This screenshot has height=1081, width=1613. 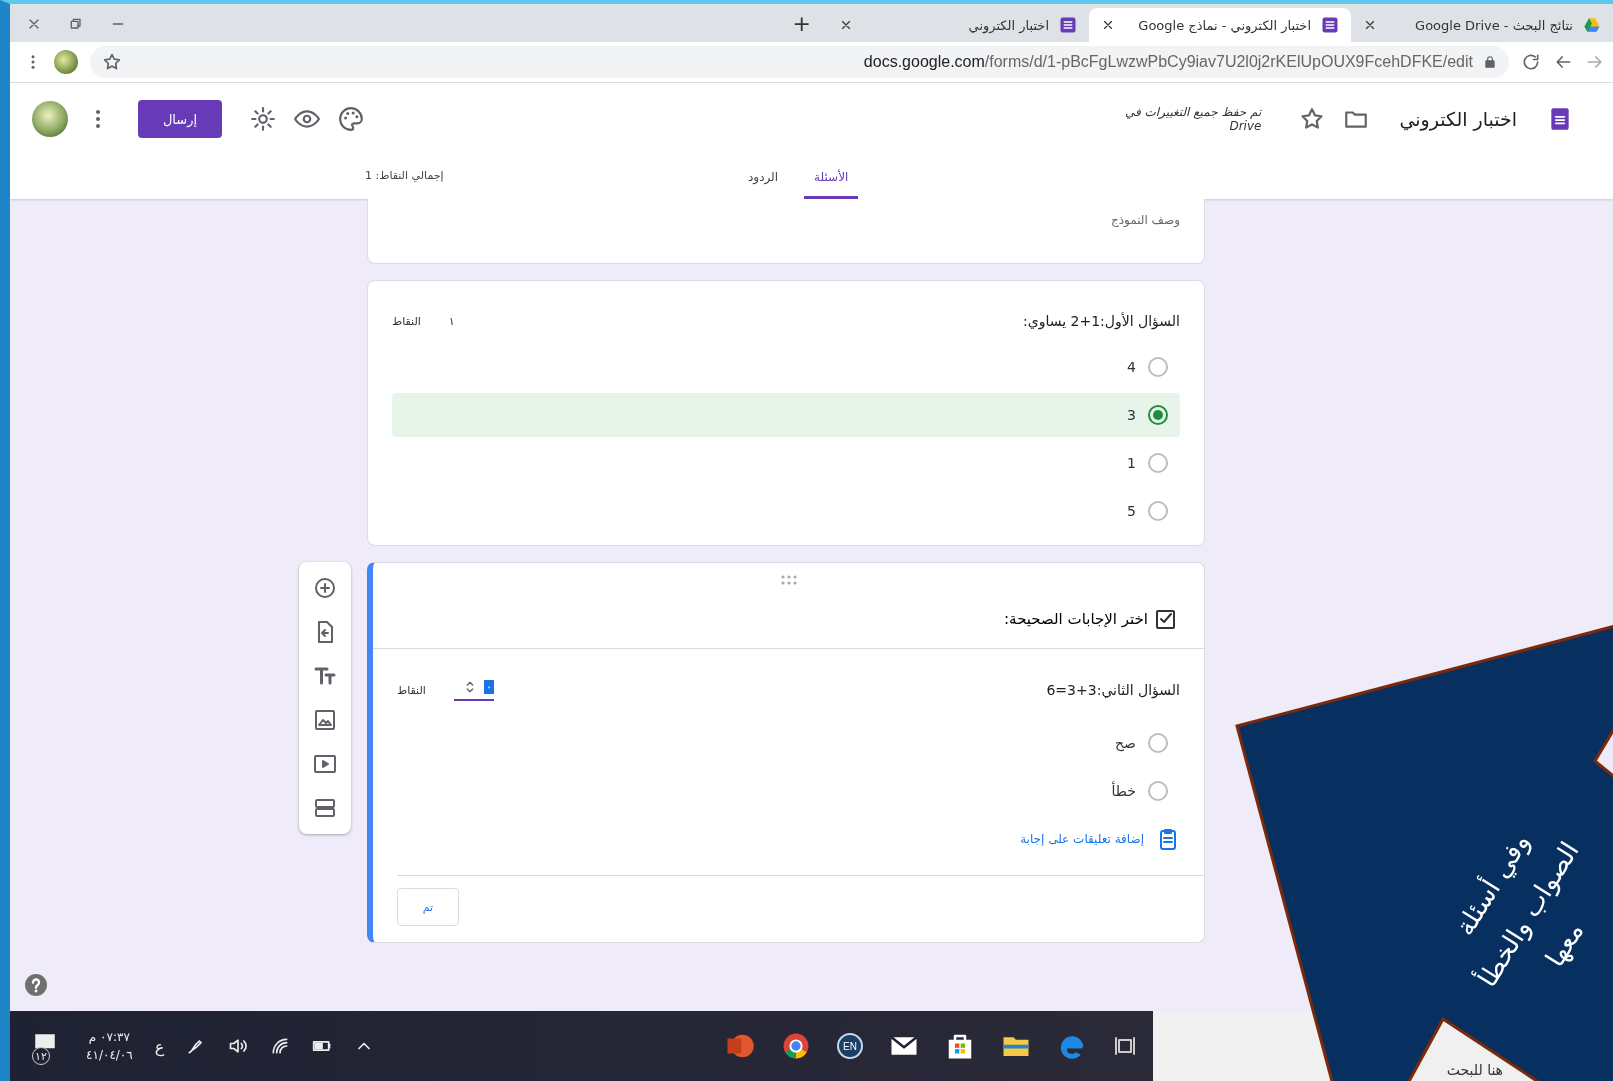 I want to click on keyboard-app-icon: EN, so click(x=850, y=1046).